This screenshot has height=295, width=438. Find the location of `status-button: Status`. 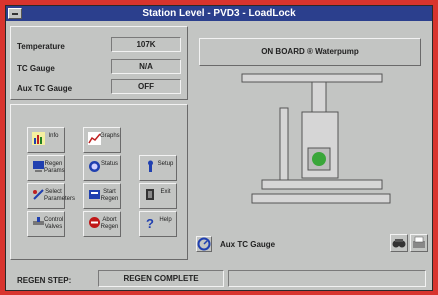

status-button: Status is located at coordinates (102, 168).